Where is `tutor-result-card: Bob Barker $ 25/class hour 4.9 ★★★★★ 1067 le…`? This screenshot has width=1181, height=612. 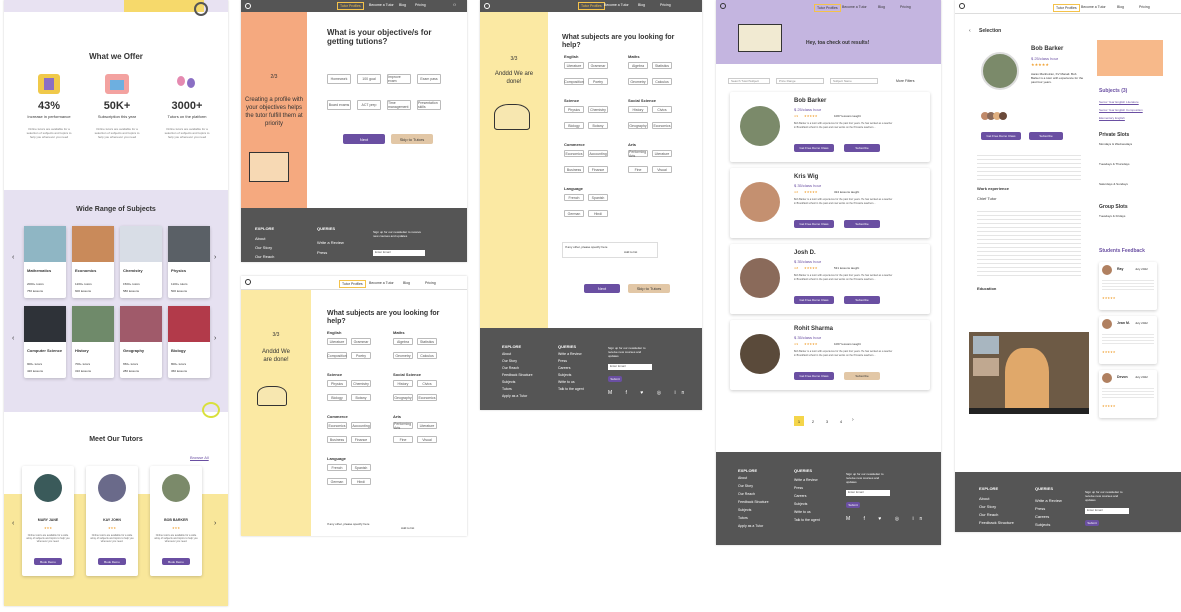 tutor-result-card: Bob Barker $ 25/class hour 4.9 ★★★★★ 1067 le… is located at coordinates (830, 127).